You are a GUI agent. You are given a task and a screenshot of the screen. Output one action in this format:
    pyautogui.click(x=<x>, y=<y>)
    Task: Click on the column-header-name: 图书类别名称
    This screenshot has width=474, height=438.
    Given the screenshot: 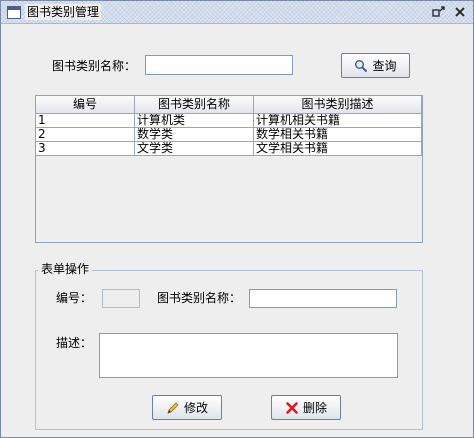 What is the action you would take?
    pyautogui.click(x=194, y=105)
    